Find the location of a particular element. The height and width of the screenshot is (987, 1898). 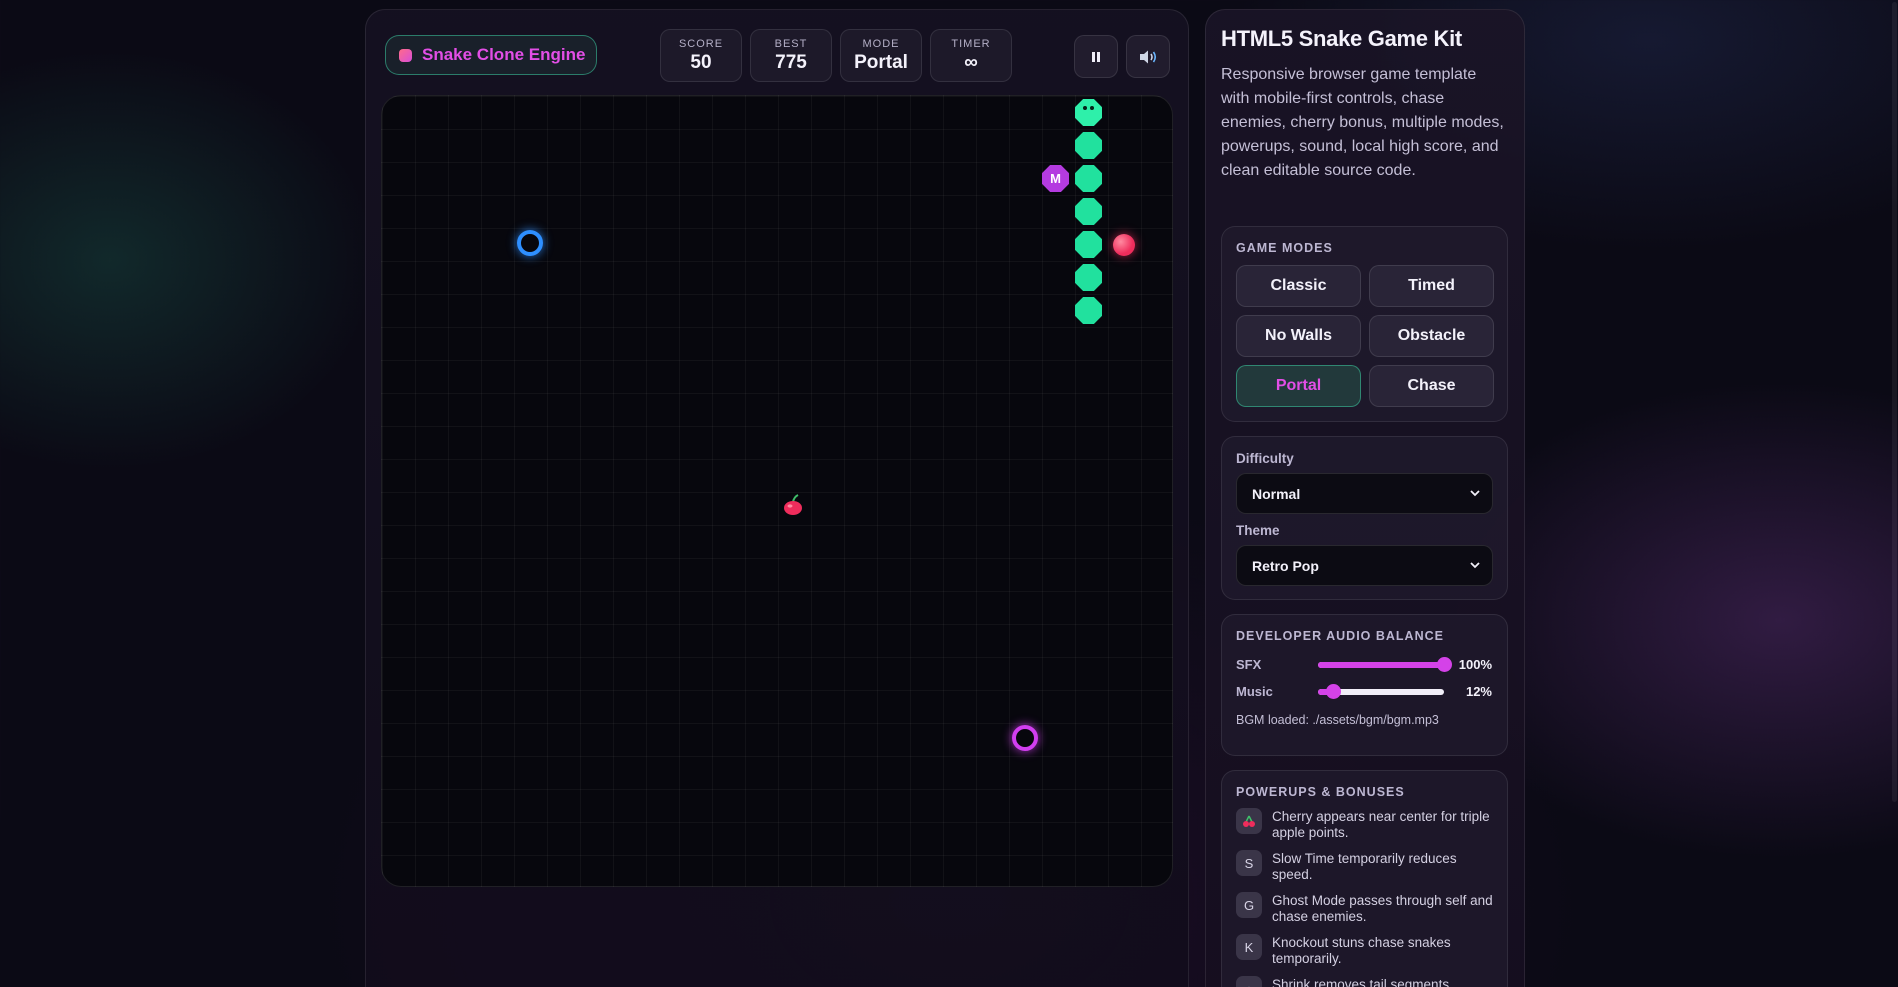

page-scrollbar is located at coordinates (1894, 493).